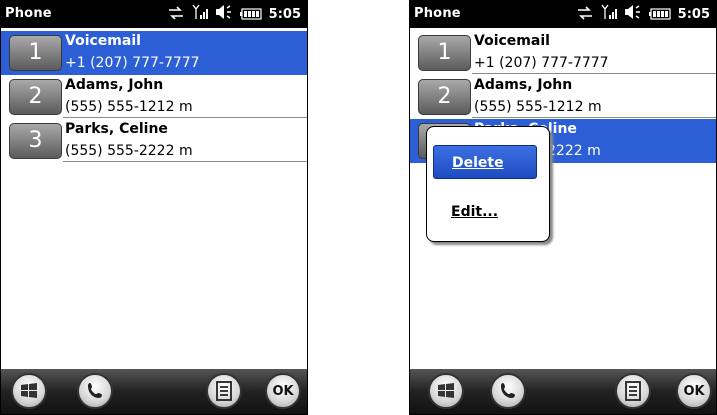  I want to click on delete-label: Delete, so click(478, 163).